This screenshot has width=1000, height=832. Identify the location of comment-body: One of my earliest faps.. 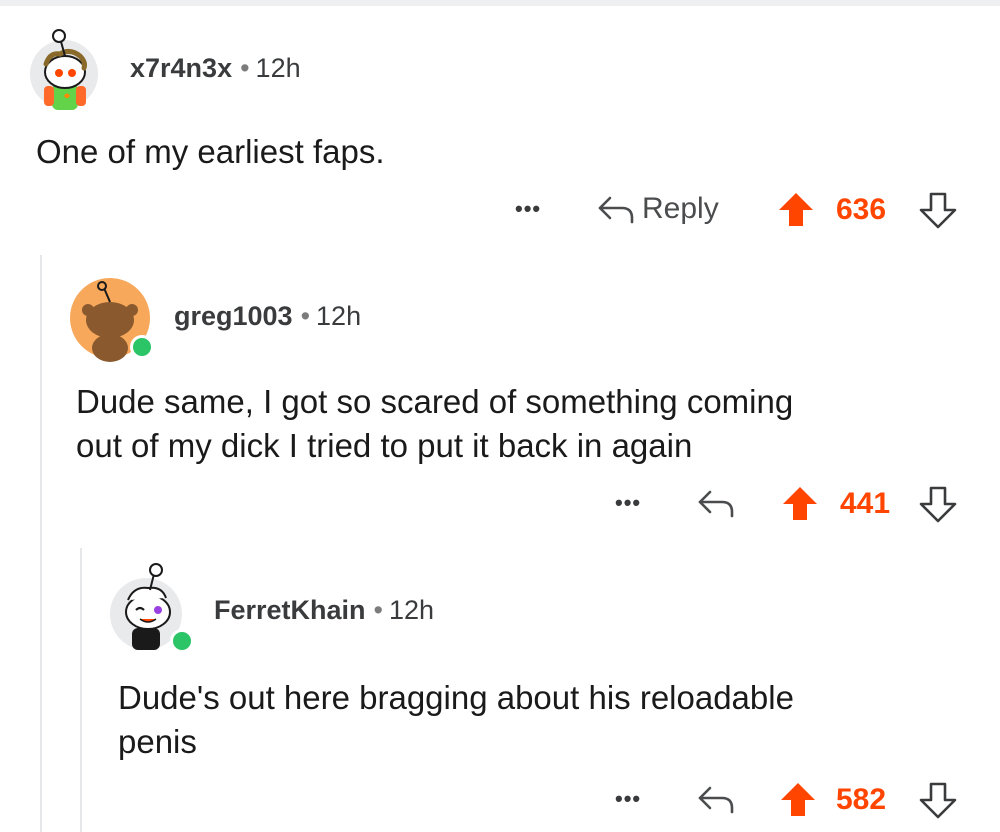
(210, 151).